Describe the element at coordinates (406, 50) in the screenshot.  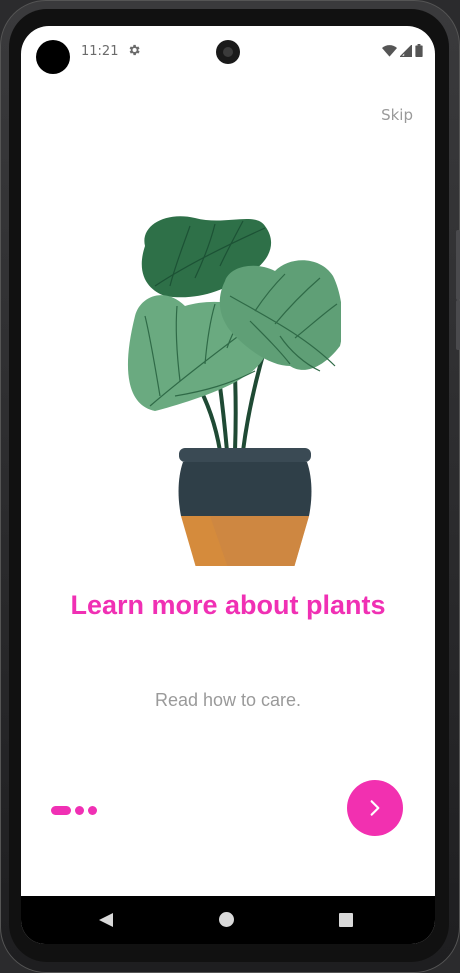
I see `cell-signal-icon` at that location.